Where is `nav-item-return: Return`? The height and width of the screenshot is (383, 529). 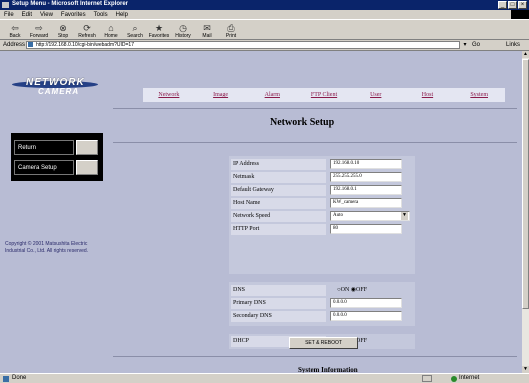
nav-item-return: Return is located at coordinates (57, 147).